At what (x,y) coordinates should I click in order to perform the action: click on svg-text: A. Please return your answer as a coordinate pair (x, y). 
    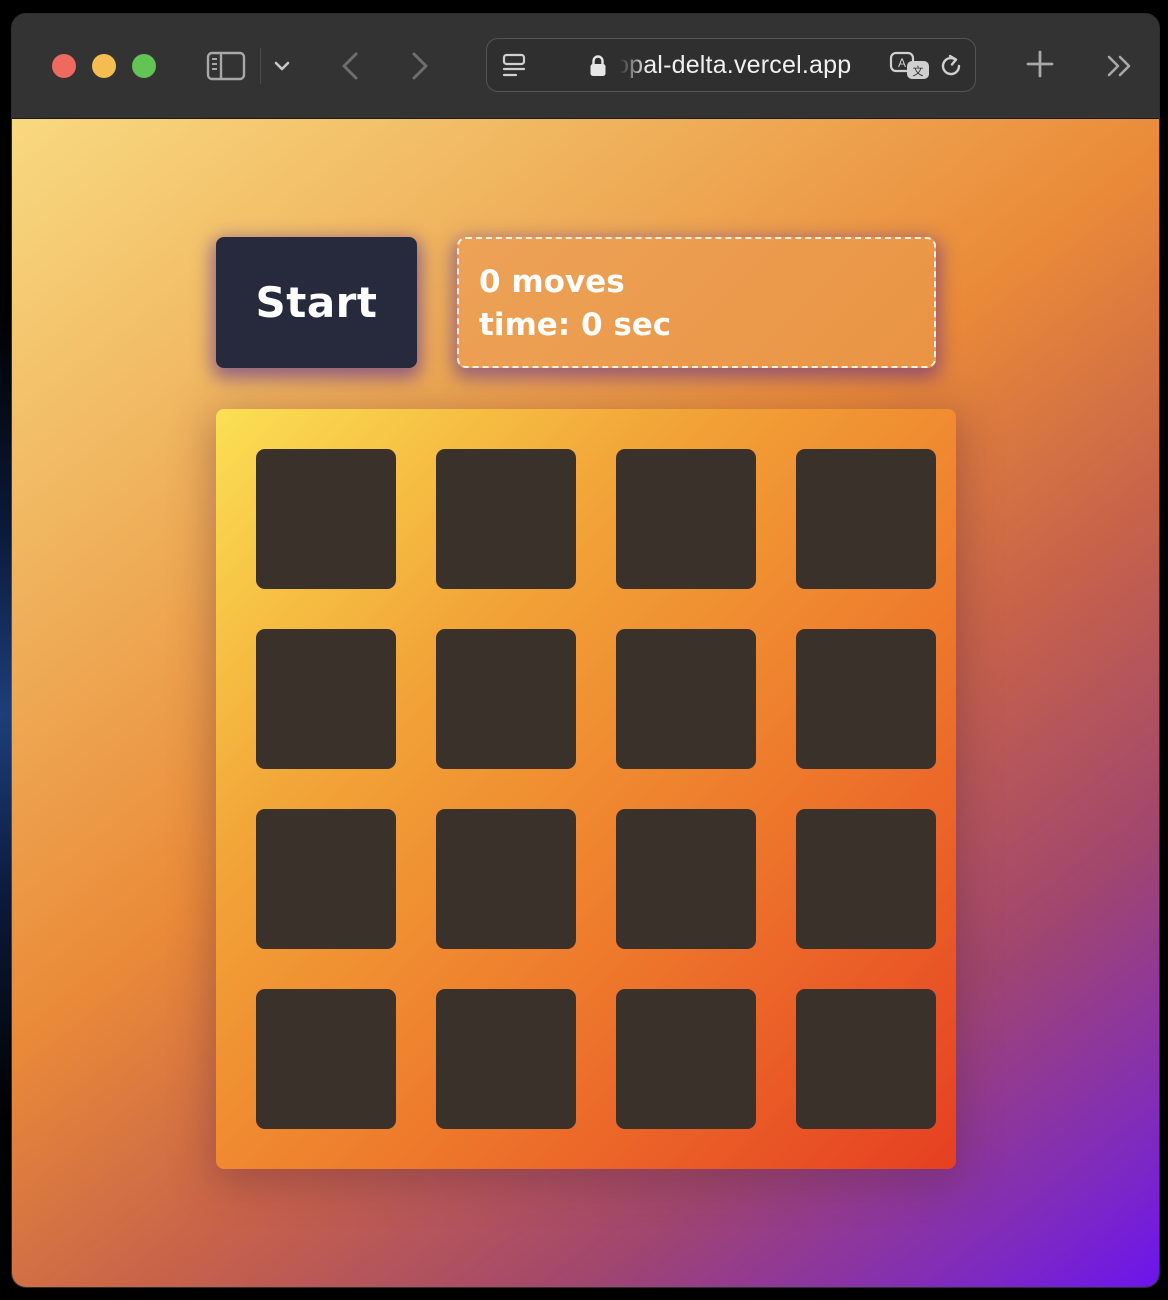
    Looking at the image, I should click on (902, 63).